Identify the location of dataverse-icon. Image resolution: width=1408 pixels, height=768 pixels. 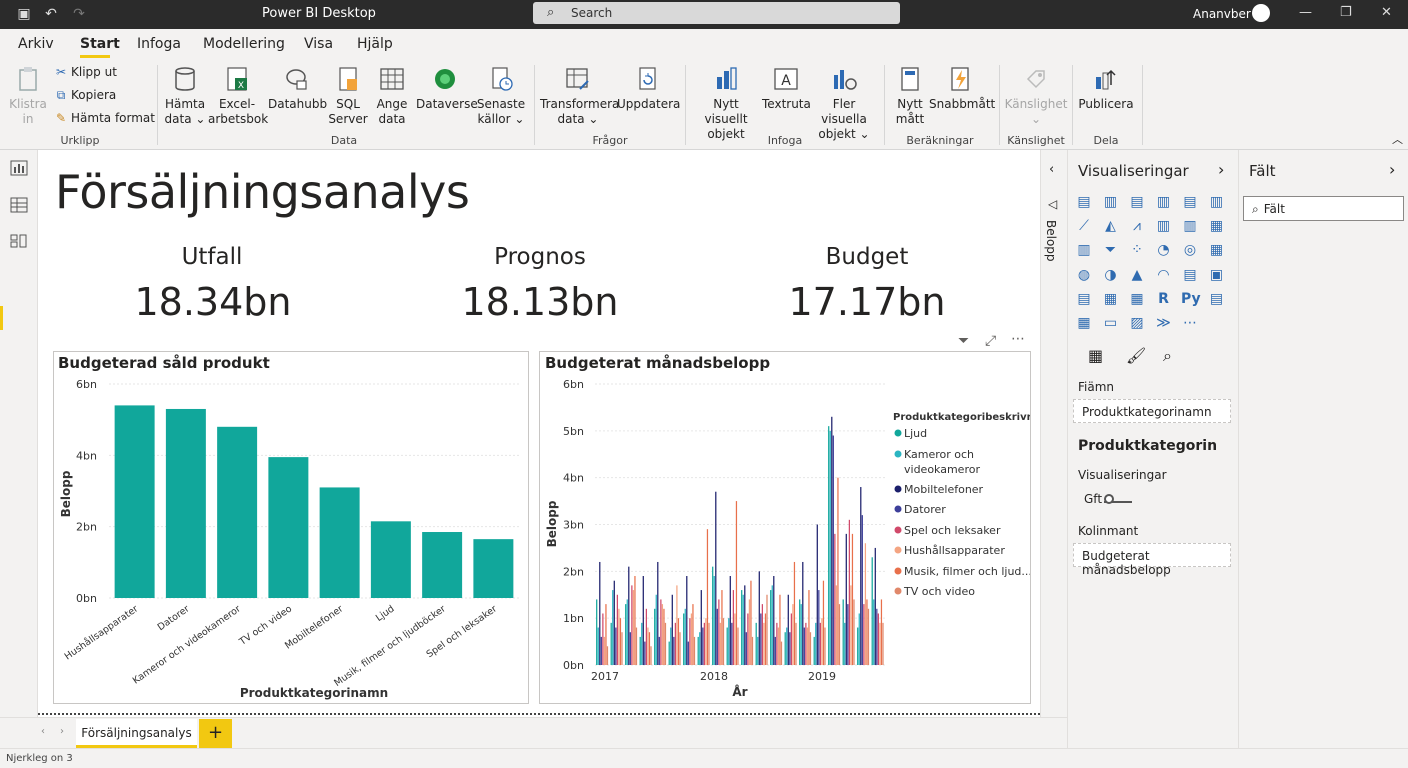
(445, 79).